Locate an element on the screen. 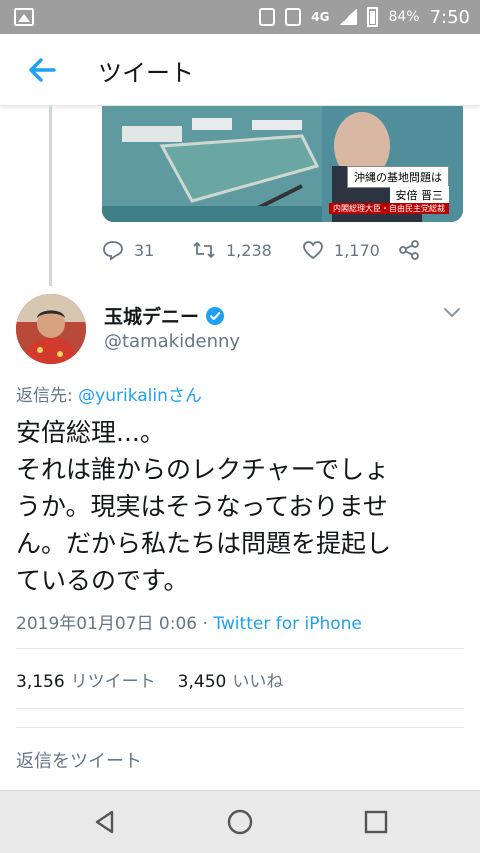 The width and height of the screenshot is (480, 853). arrow-left-icon is located at coordinates (42, 70).